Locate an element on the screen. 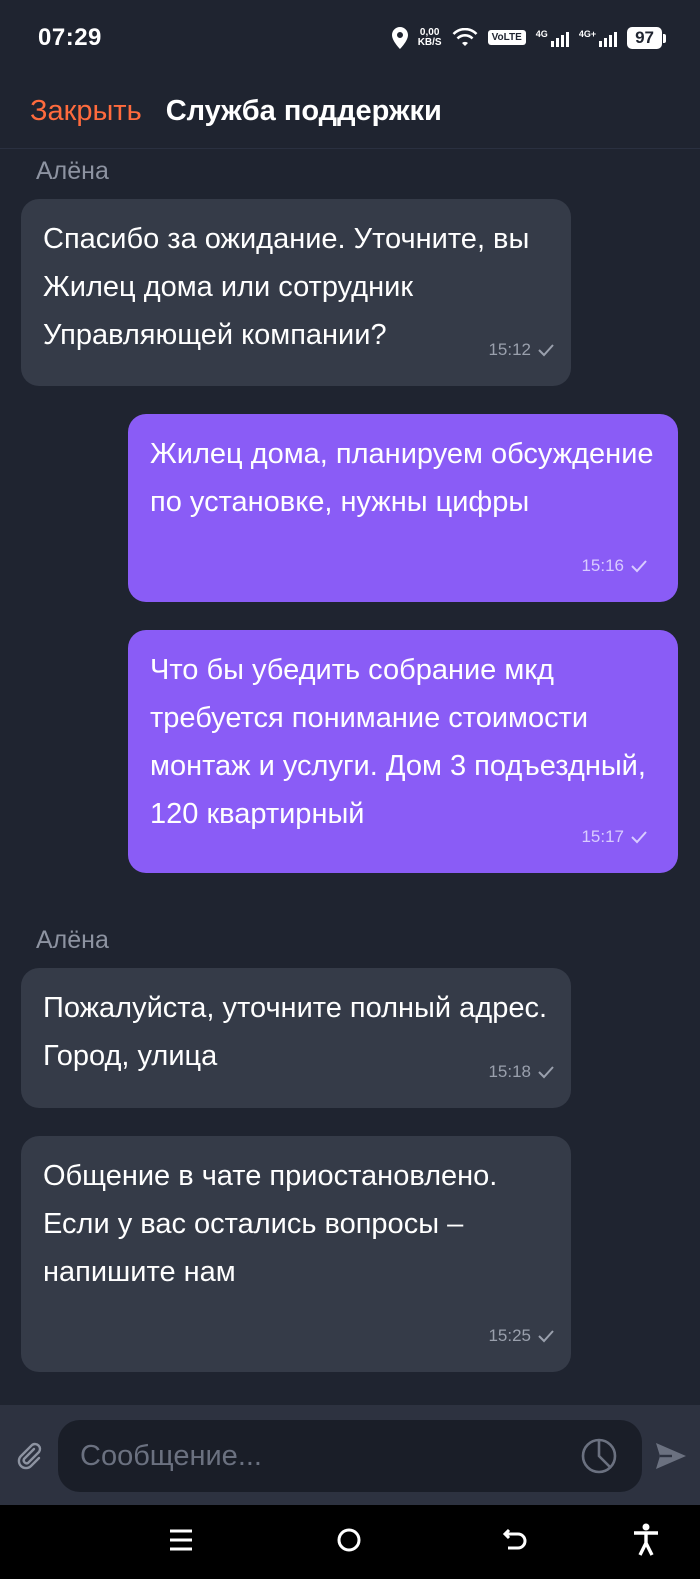 The height and width of the screenshot is (1579, 700). back-icon is located at coordinates (516, 1540).